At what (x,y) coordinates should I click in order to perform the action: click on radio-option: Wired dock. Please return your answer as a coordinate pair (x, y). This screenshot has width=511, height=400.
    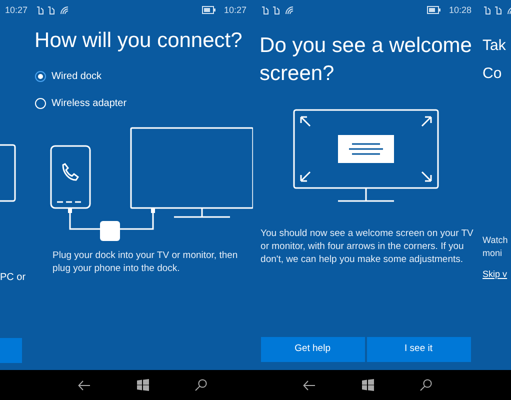
    Looking at the image, I should click on (143, 76).